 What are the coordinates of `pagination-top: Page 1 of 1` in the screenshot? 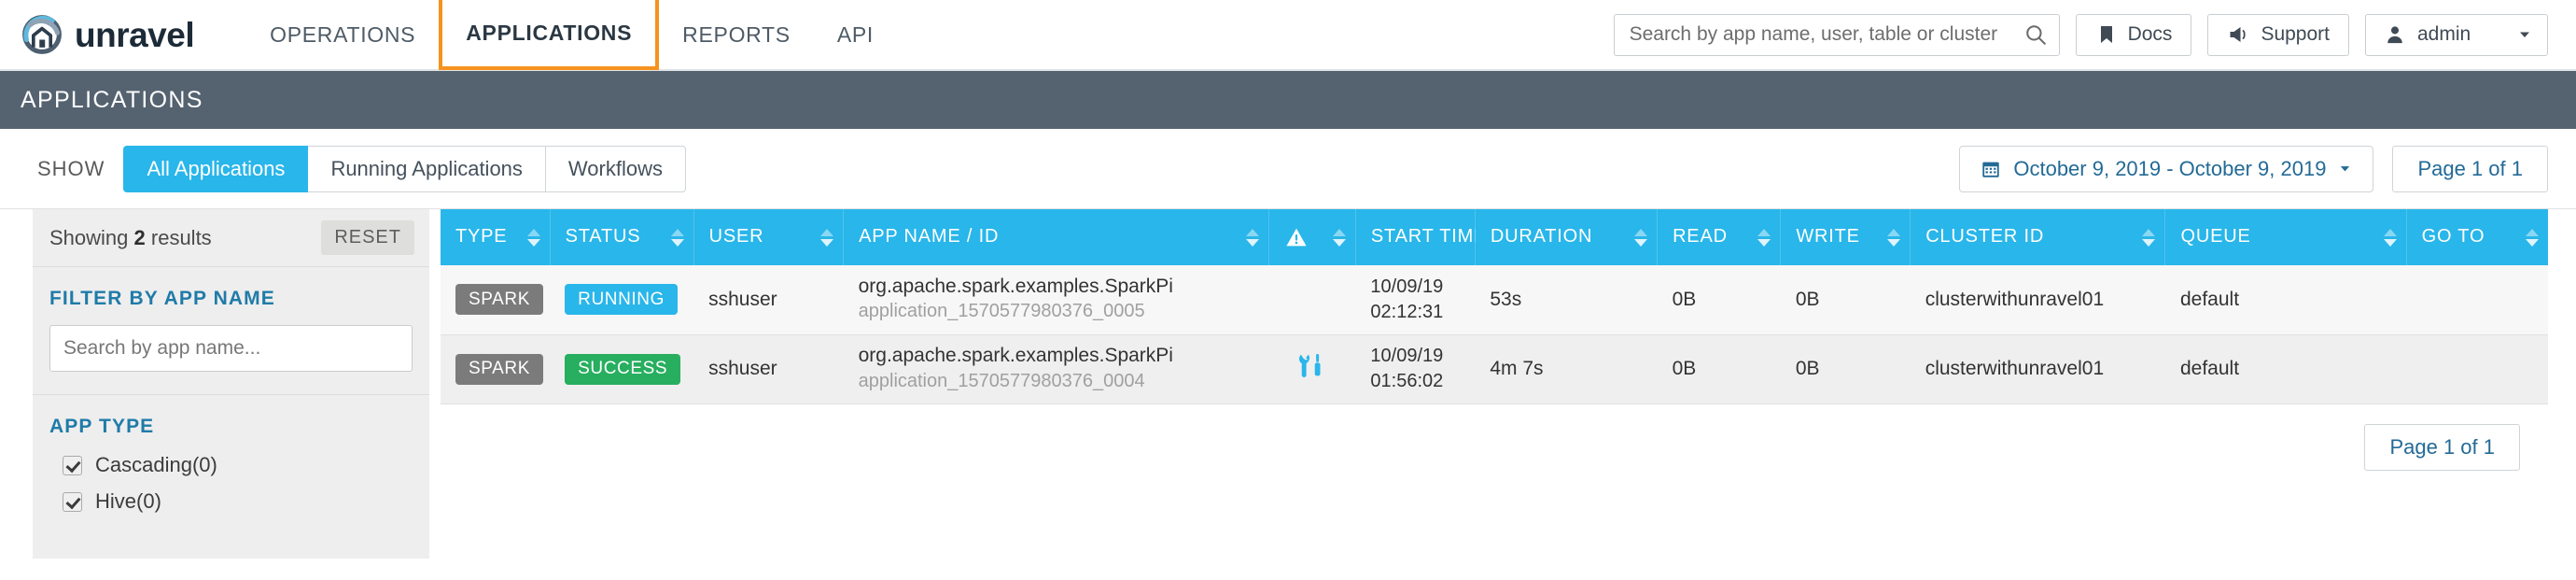 It's located at (2470, 169).